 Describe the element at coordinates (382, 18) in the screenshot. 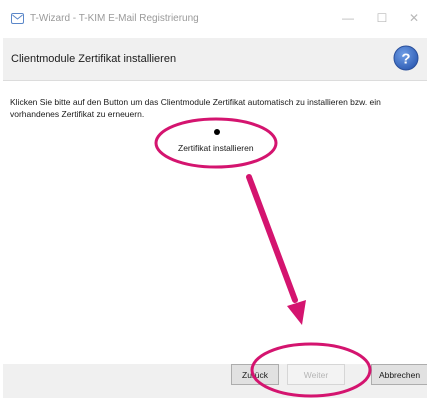

I see `maximize-button: ☐` at that location.